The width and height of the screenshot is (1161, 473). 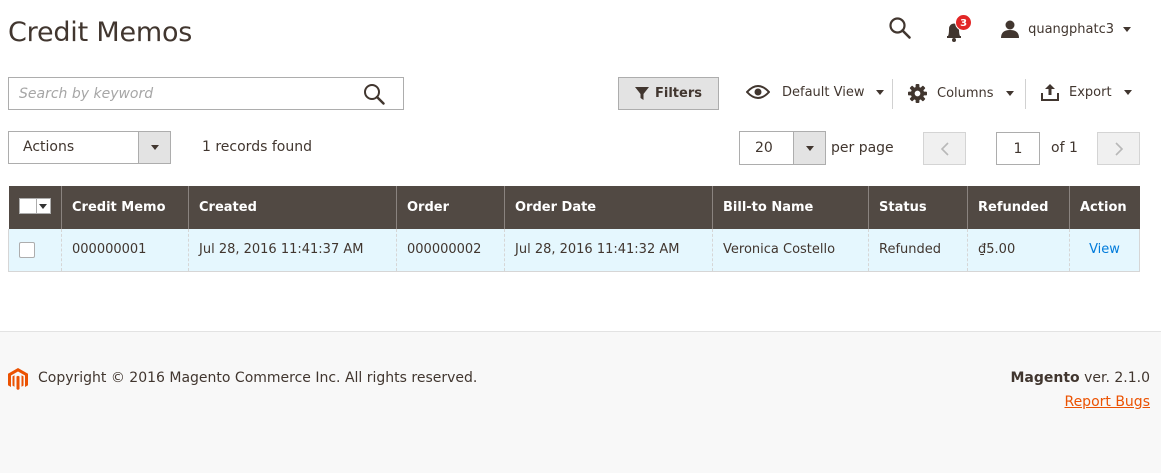 I want to click on default-view-dropdown: Default View, so click(x=815, y=92).